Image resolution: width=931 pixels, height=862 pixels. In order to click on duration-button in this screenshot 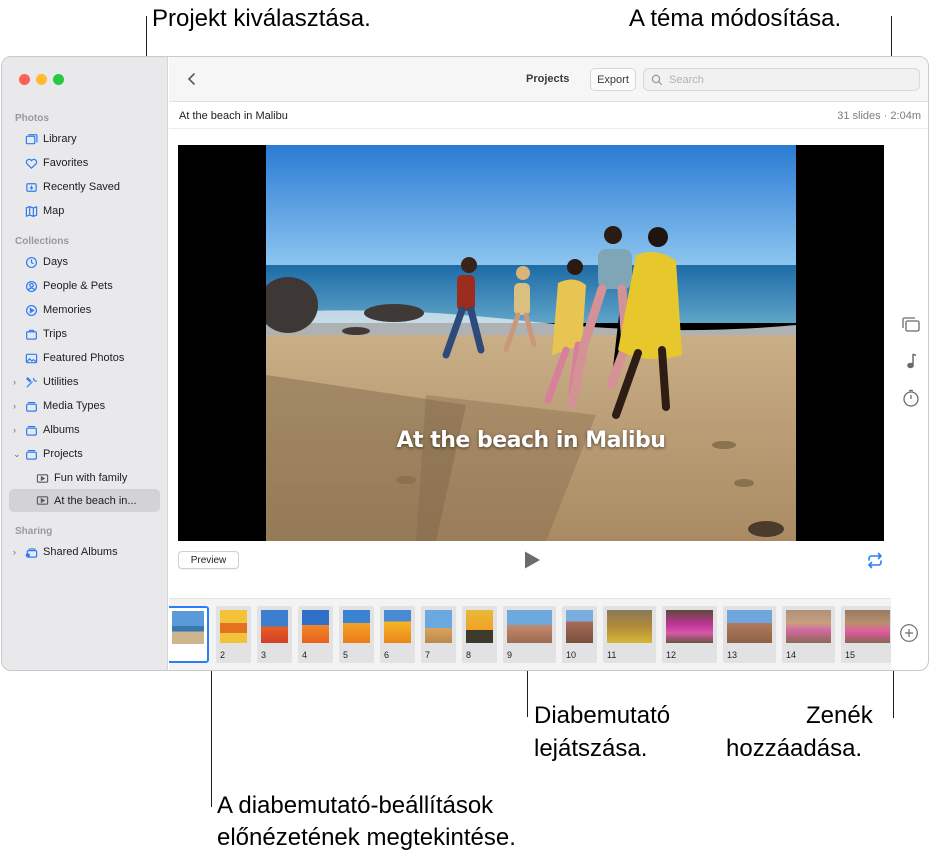, I will do `click(911, 398)`.